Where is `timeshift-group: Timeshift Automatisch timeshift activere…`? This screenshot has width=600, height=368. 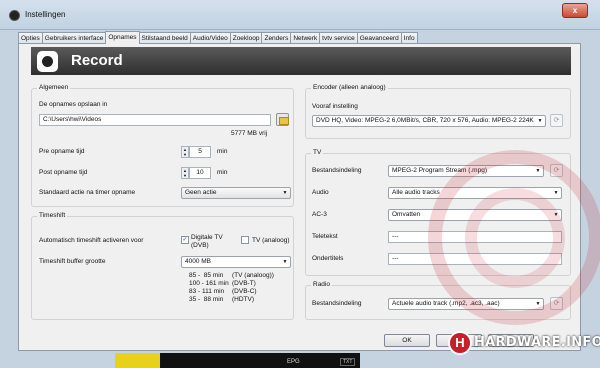
timeshift-group: Timeshift Automatisch timeshift activere… is located at coordinates (162, 266).